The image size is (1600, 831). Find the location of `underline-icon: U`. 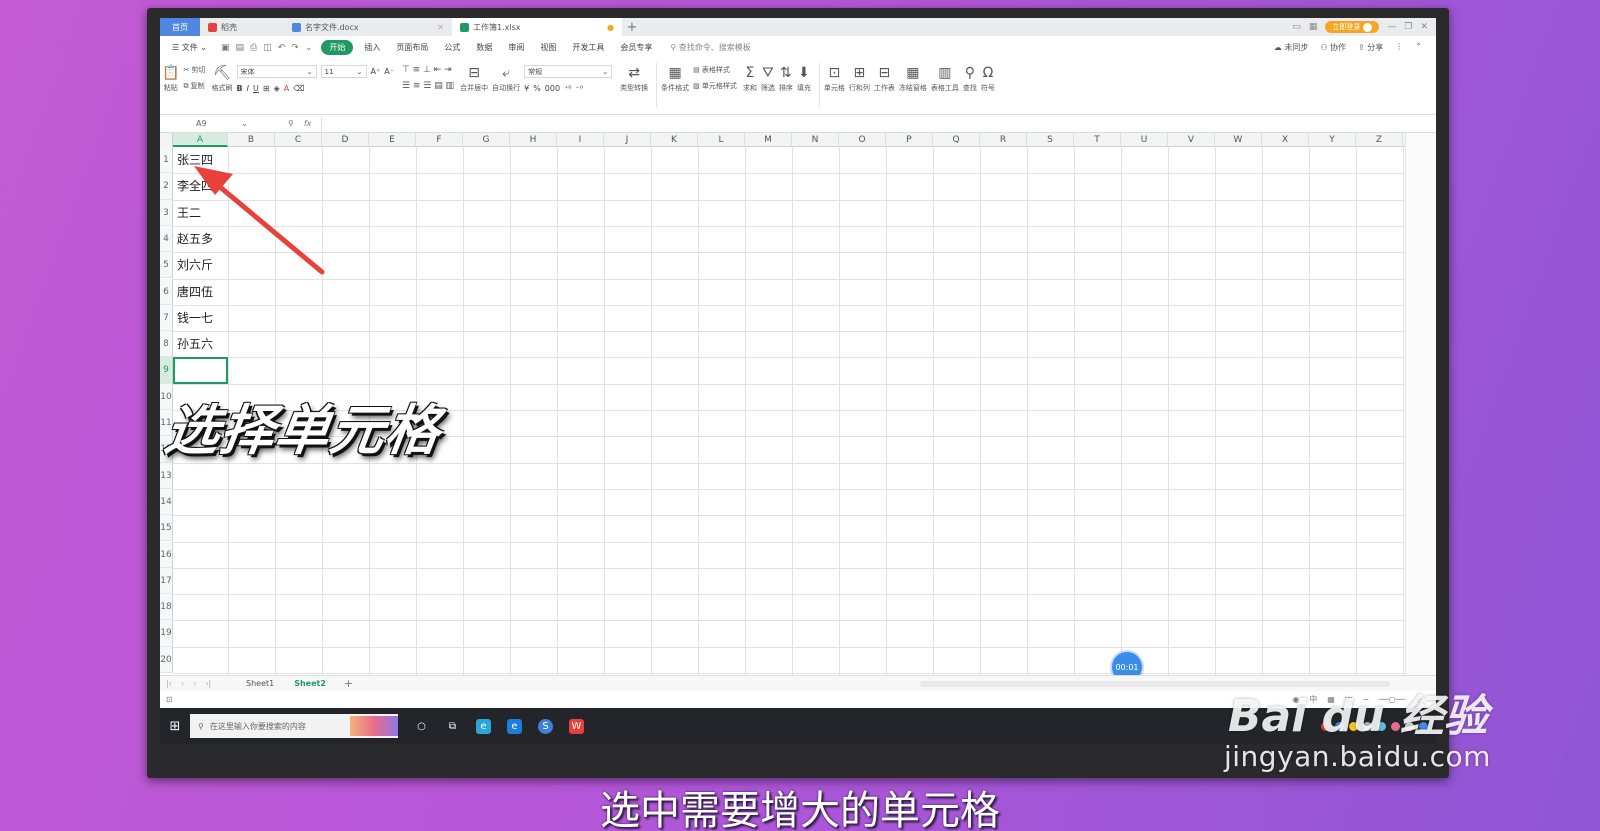

underline-icon: U is located at coordinates (256, 88).